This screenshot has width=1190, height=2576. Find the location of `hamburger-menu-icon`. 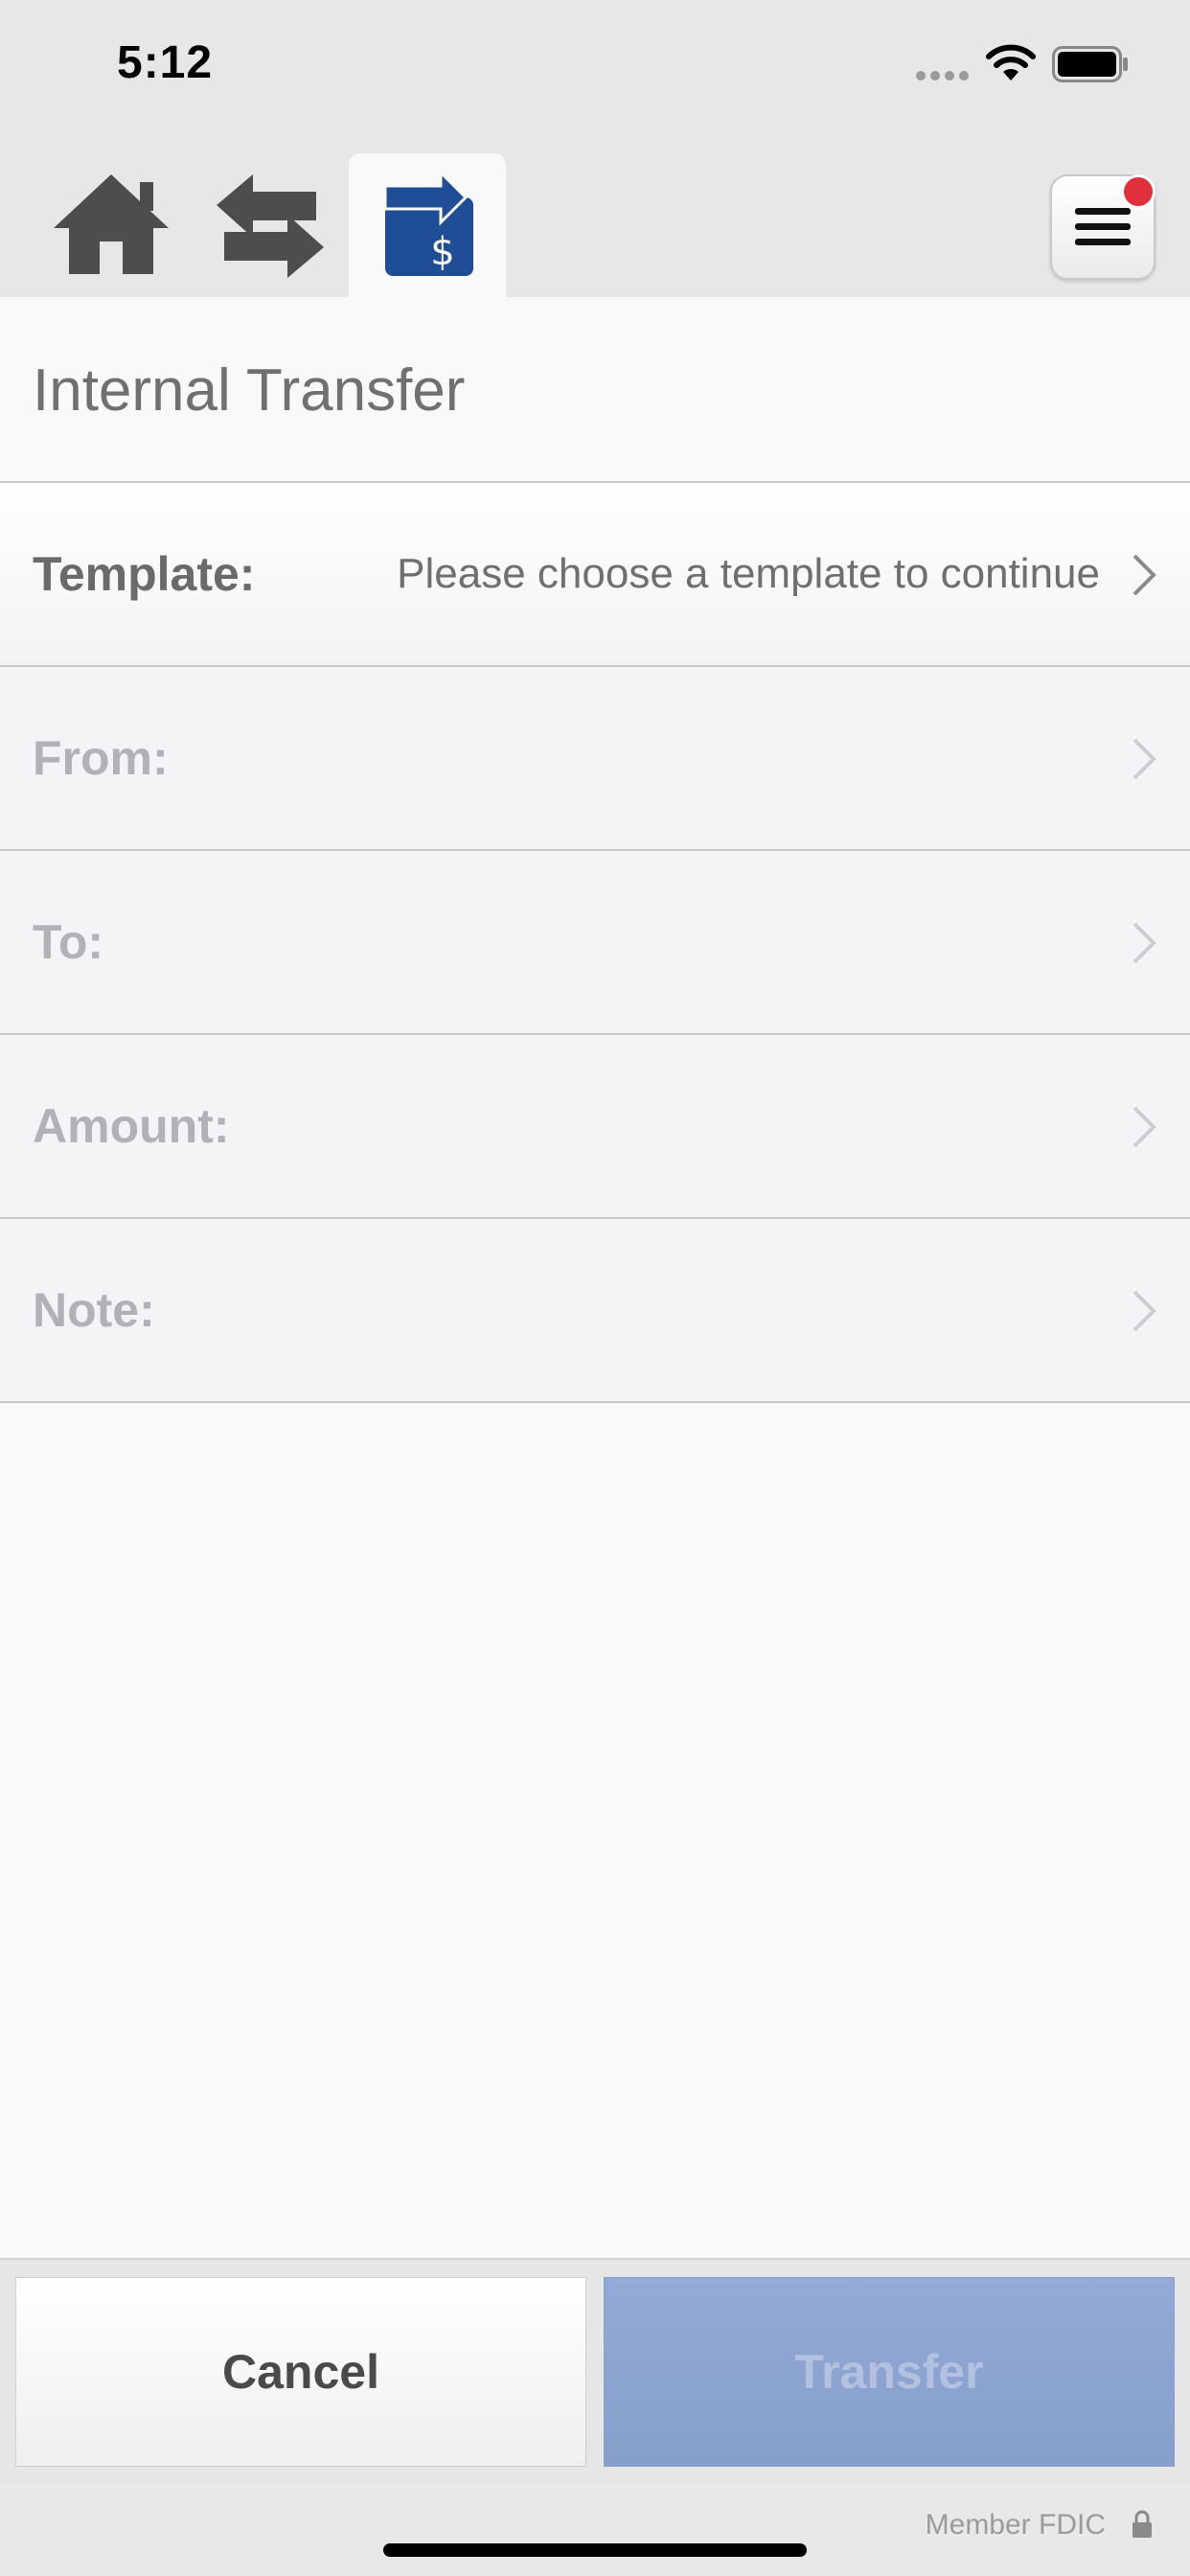

hamburger-menu-icon is located at coordinates (1103, 226).